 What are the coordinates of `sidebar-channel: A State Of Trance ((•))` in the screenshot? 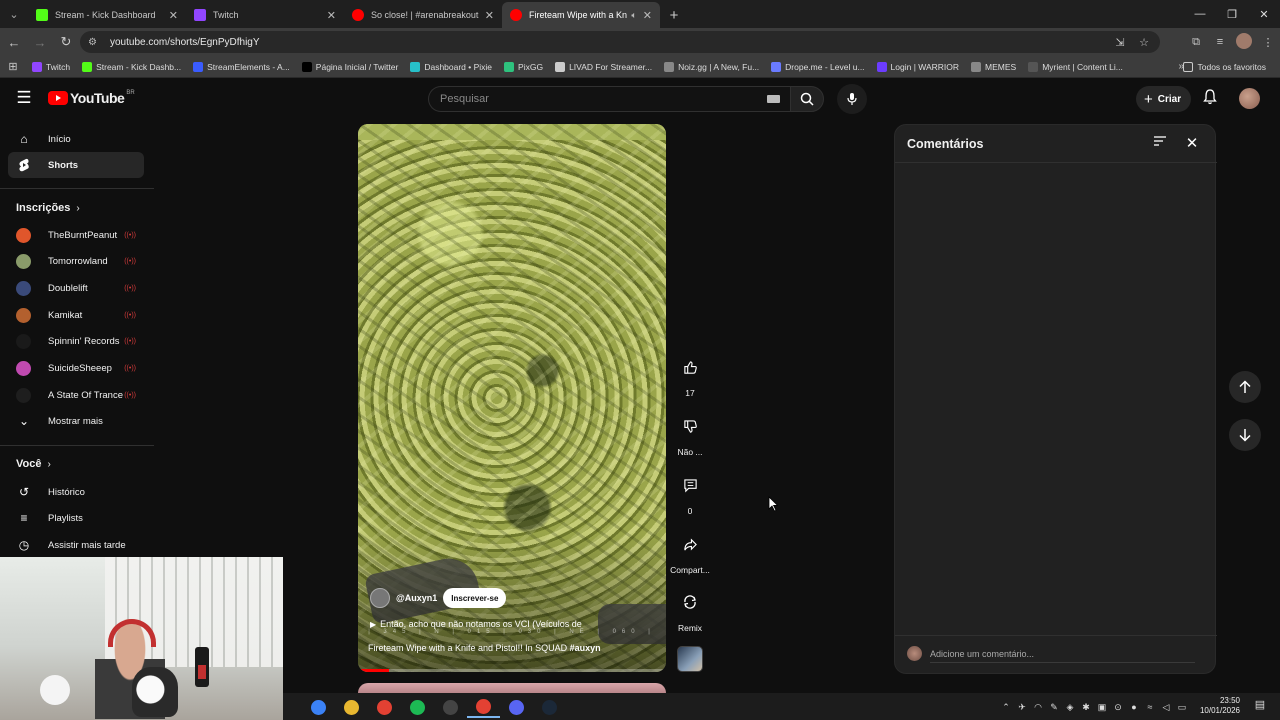 It's located at (76, 395).